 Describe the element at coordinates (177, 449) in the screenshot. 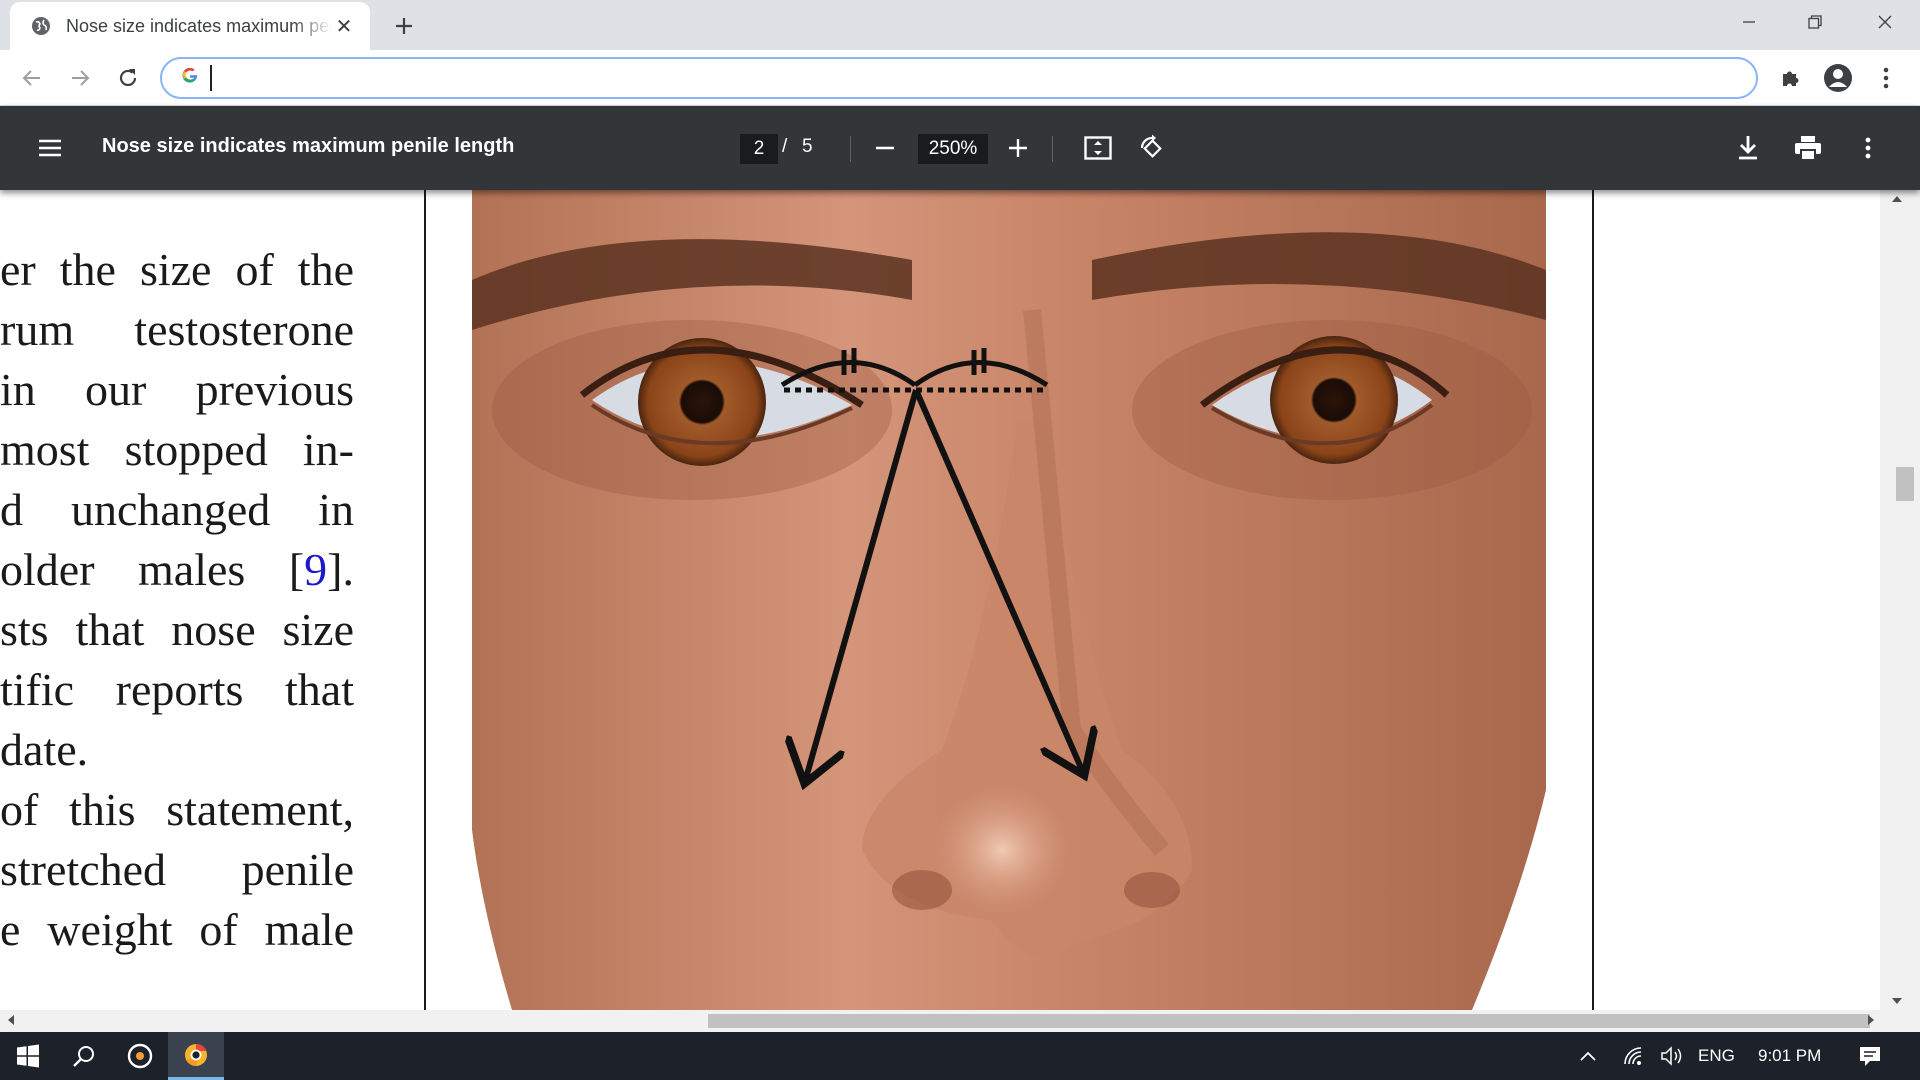

I see `text-line: most stopped in-` at that location.